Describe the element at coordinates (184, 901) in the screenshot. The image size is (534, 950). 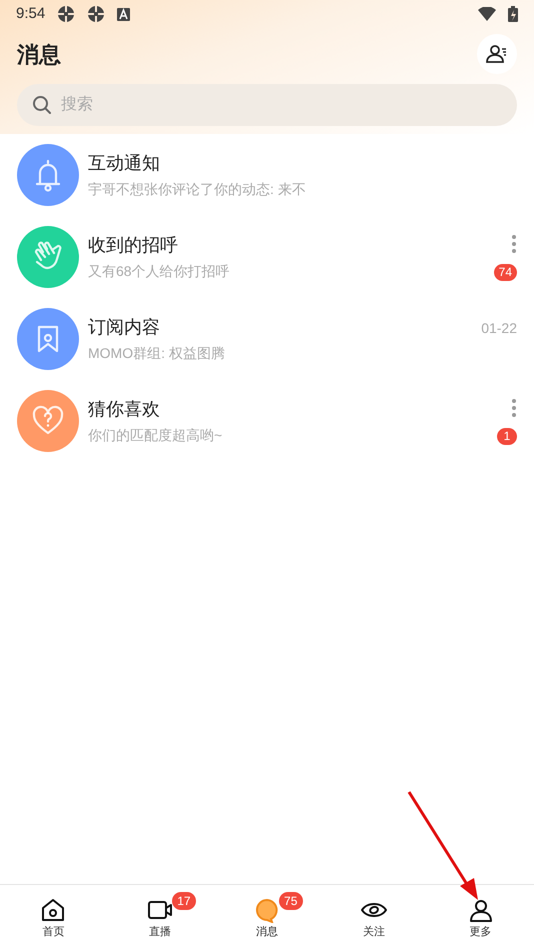
I see `tab-badge: 17` at that location.